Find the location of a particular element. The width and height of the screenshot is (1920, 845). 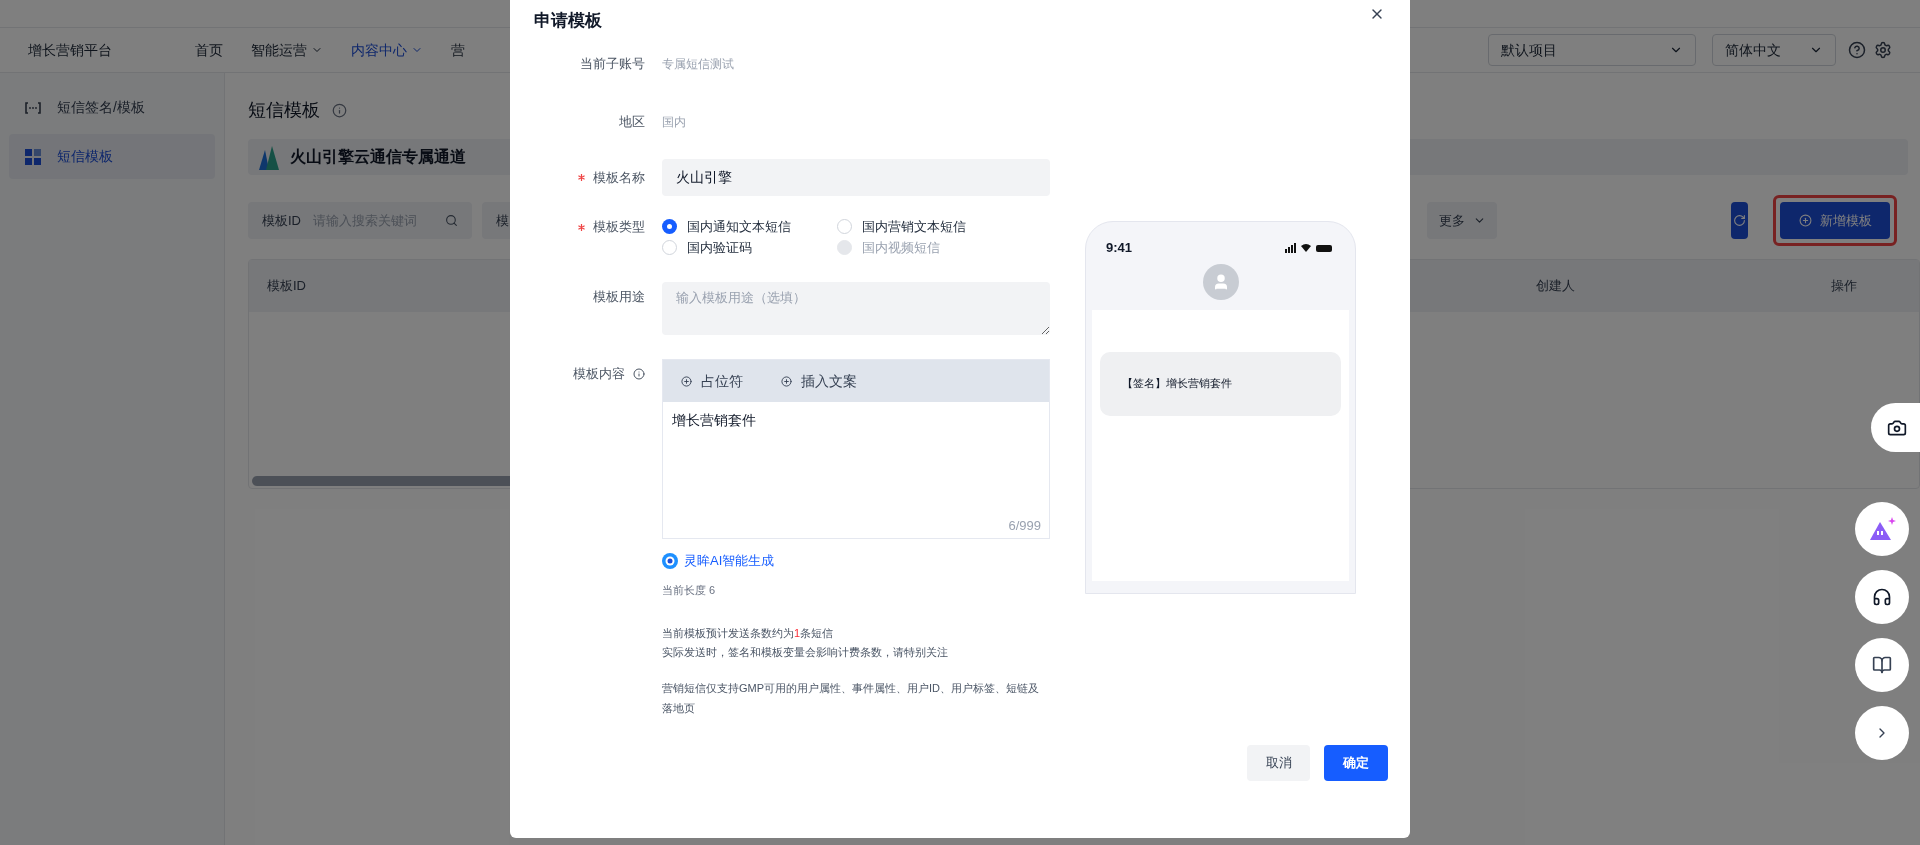

length-text: 当前长度 6 is located at coordinates (689, 590).